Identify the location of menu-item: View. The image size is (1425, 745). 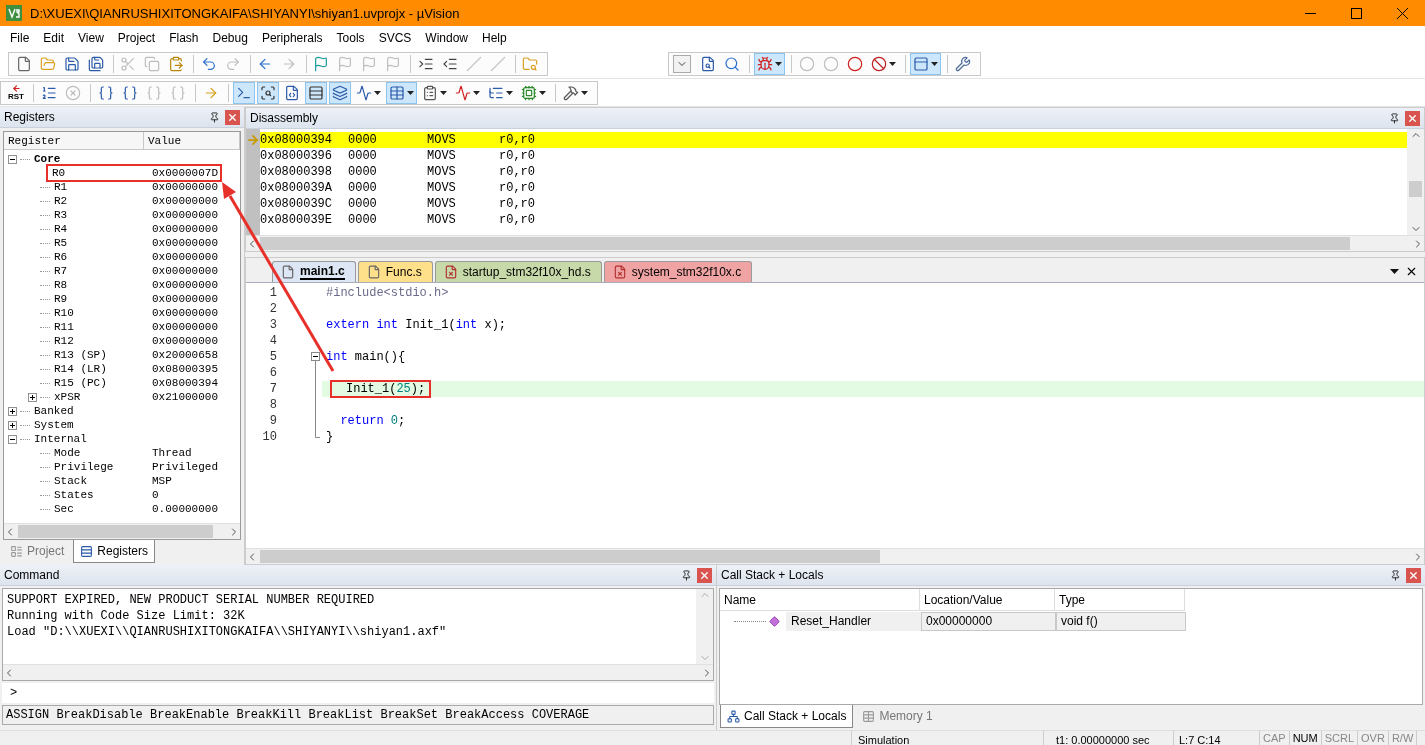
(91, 38).